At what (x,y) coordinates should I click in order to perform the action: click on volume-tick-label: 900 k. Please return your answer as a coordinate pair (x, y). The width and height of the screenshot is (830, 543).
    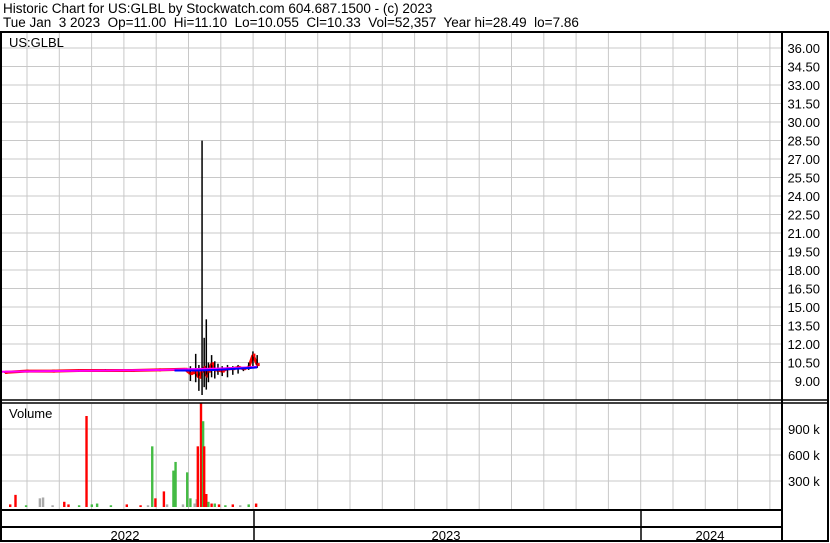
    Looking at the image, I should click on (804, 429).